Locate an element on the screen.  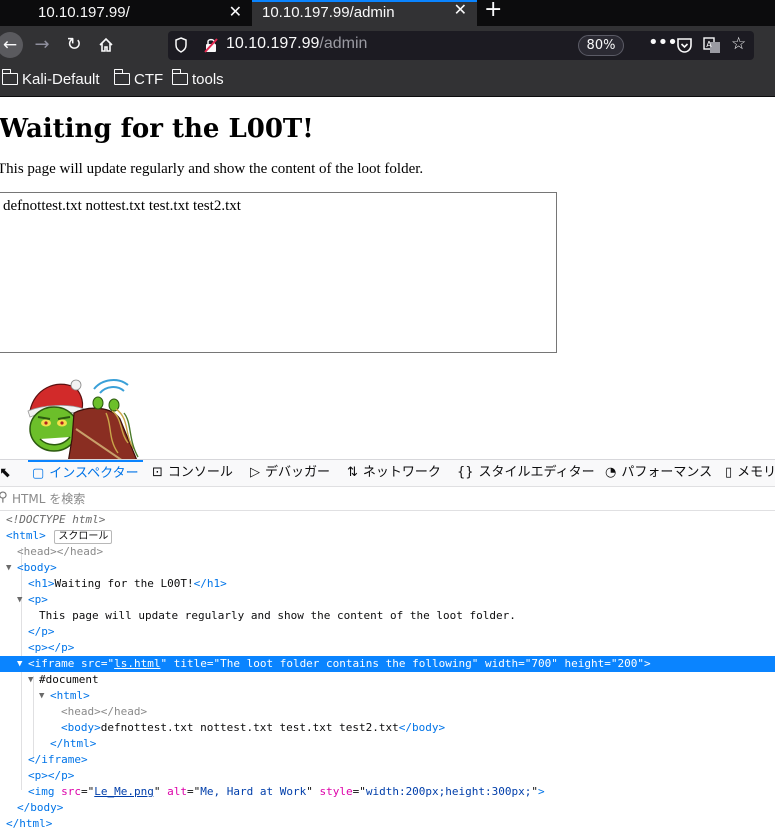
bookmark-label: tools is located at coordinates (208, 79).